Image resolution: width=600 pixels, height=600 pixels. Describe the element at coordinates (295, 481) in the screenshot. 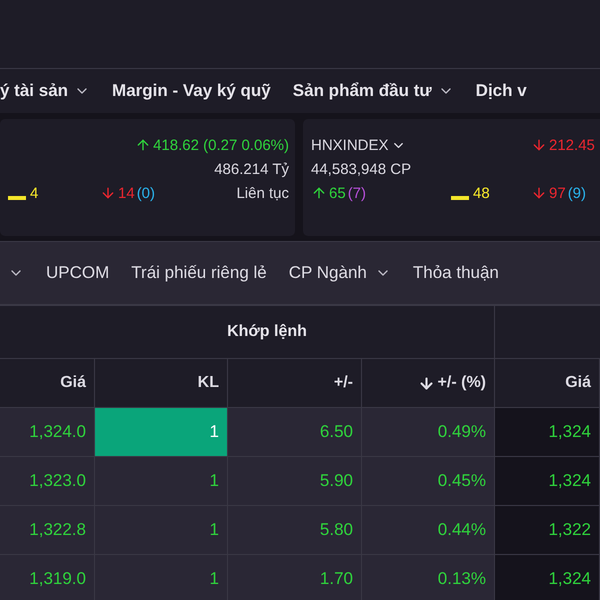

I see `table-cell: 5.90` at that location.